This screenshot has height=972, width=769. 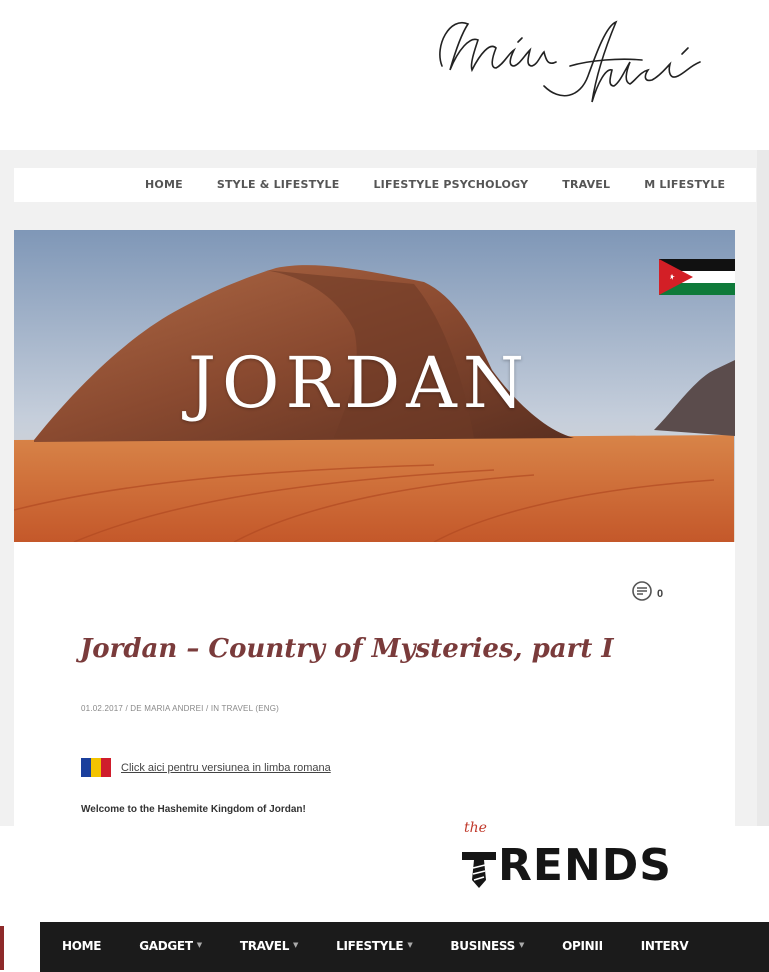 I want to click on trends-nav-business-label: BUSINESS, so click(x=482, y=946).